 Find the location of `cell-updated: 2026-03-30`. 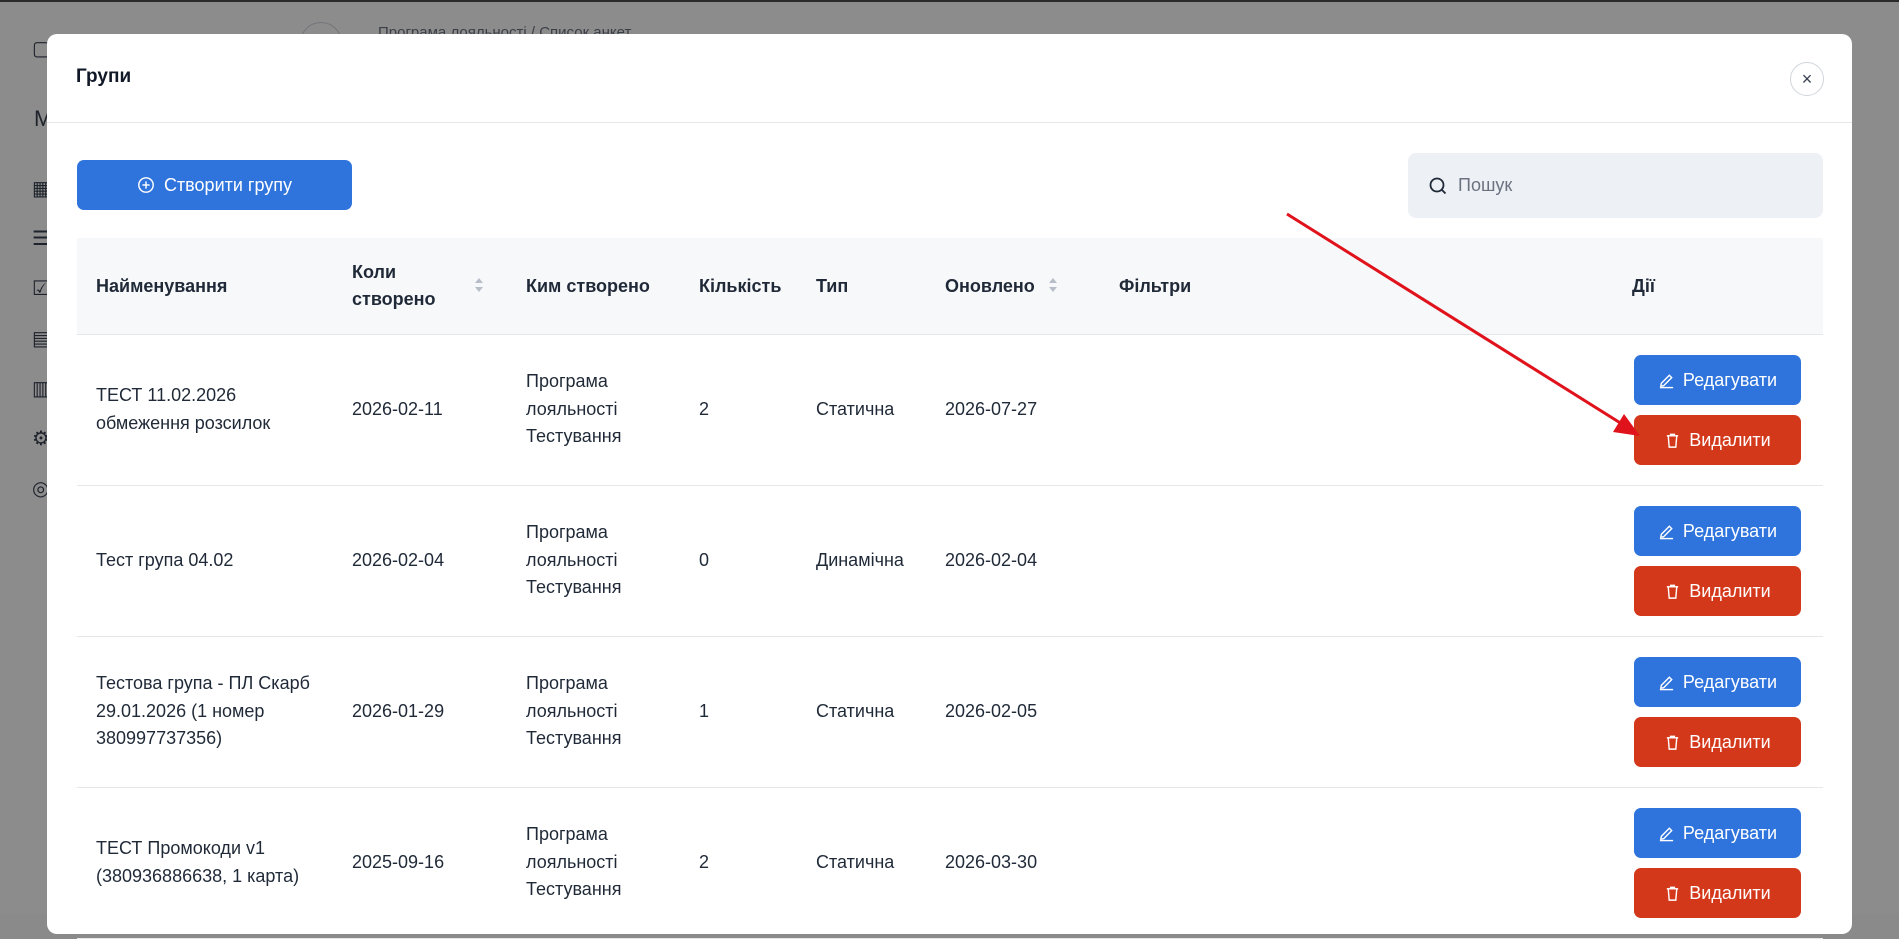

cell-updated: 2026-03-30 is located at coordinates (991, 862).